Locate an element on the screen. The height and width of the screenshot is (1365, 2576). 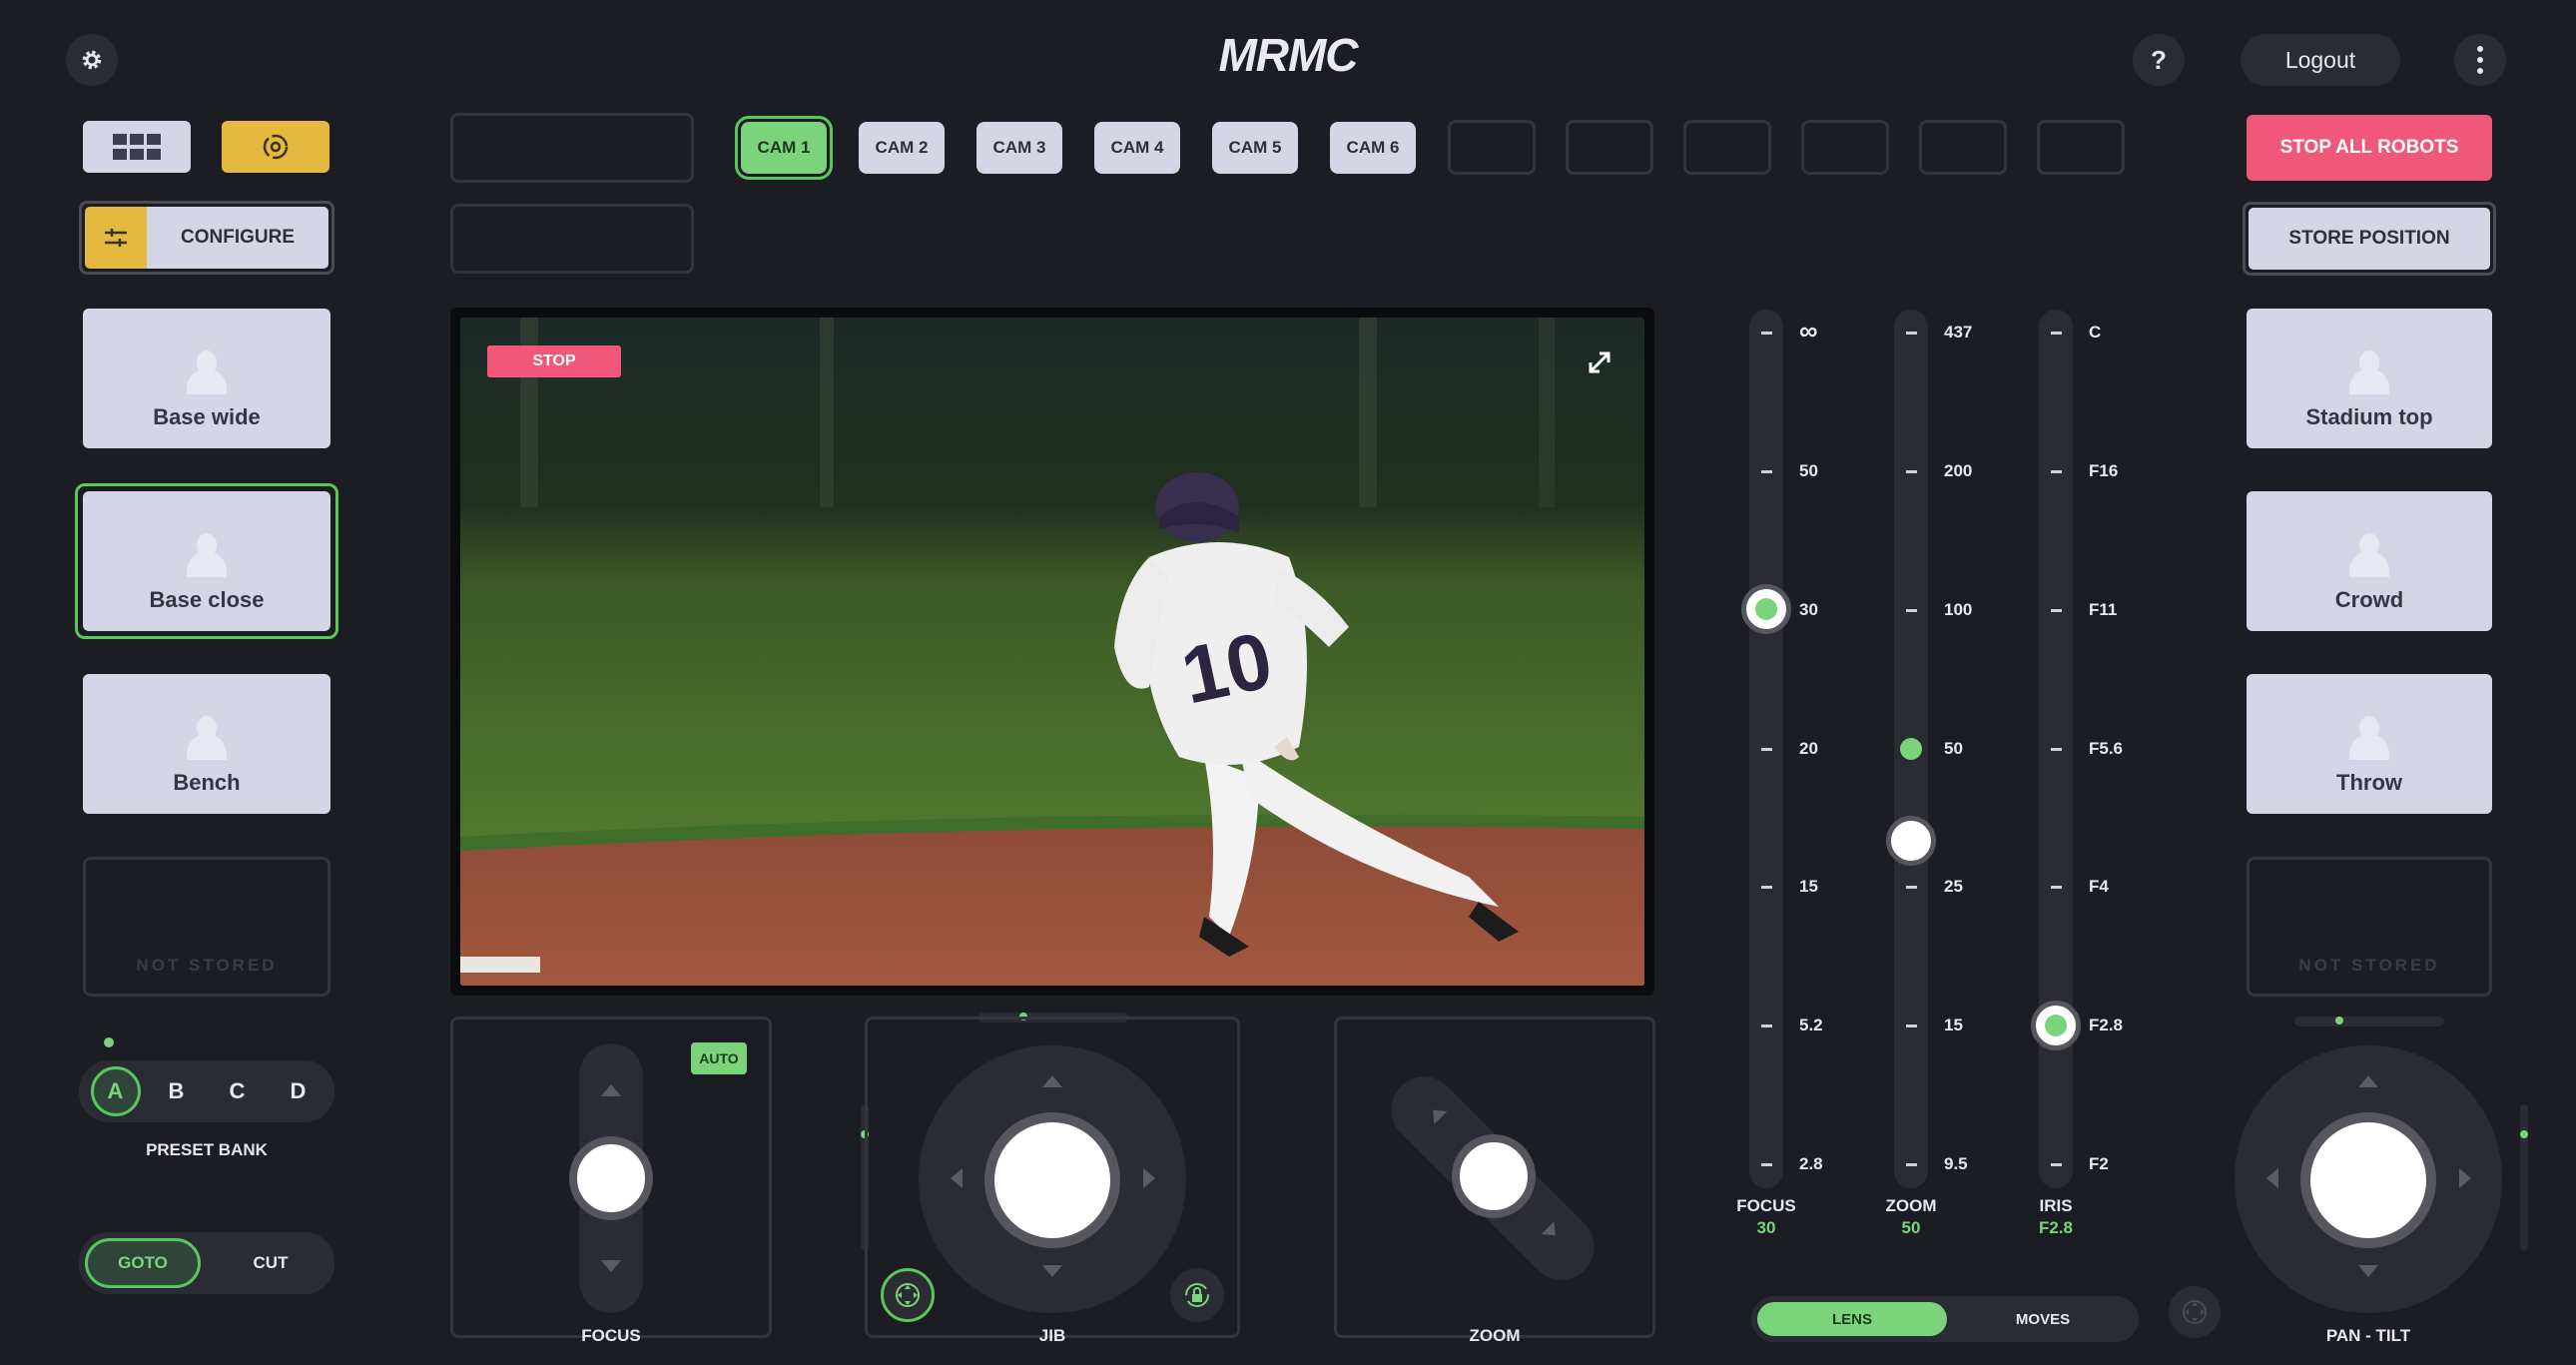
preset-crowd: Crowd is located at coordinates (2369, 561).